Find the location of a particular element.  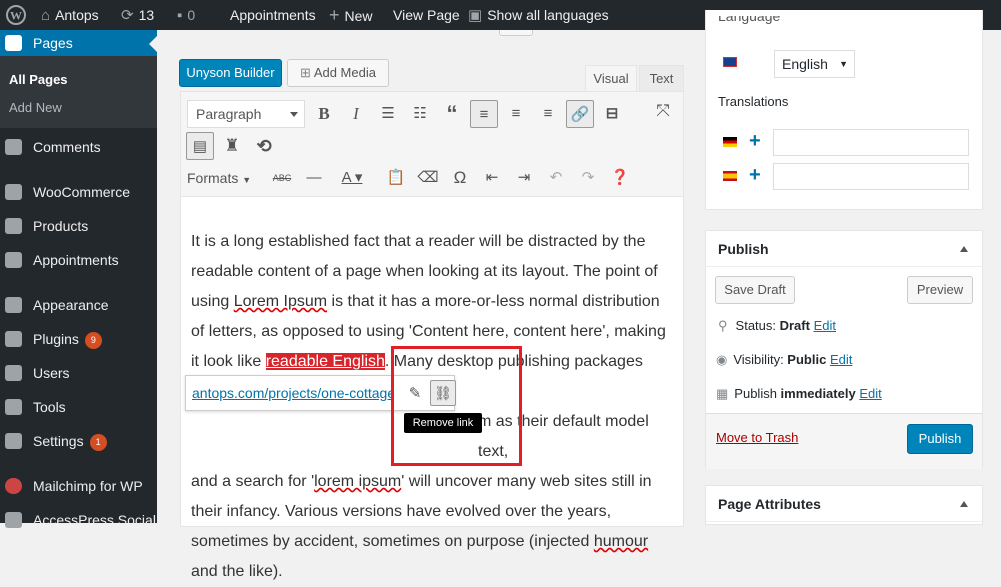

edit-status-link: Edit is located at coordinates (825, 325).